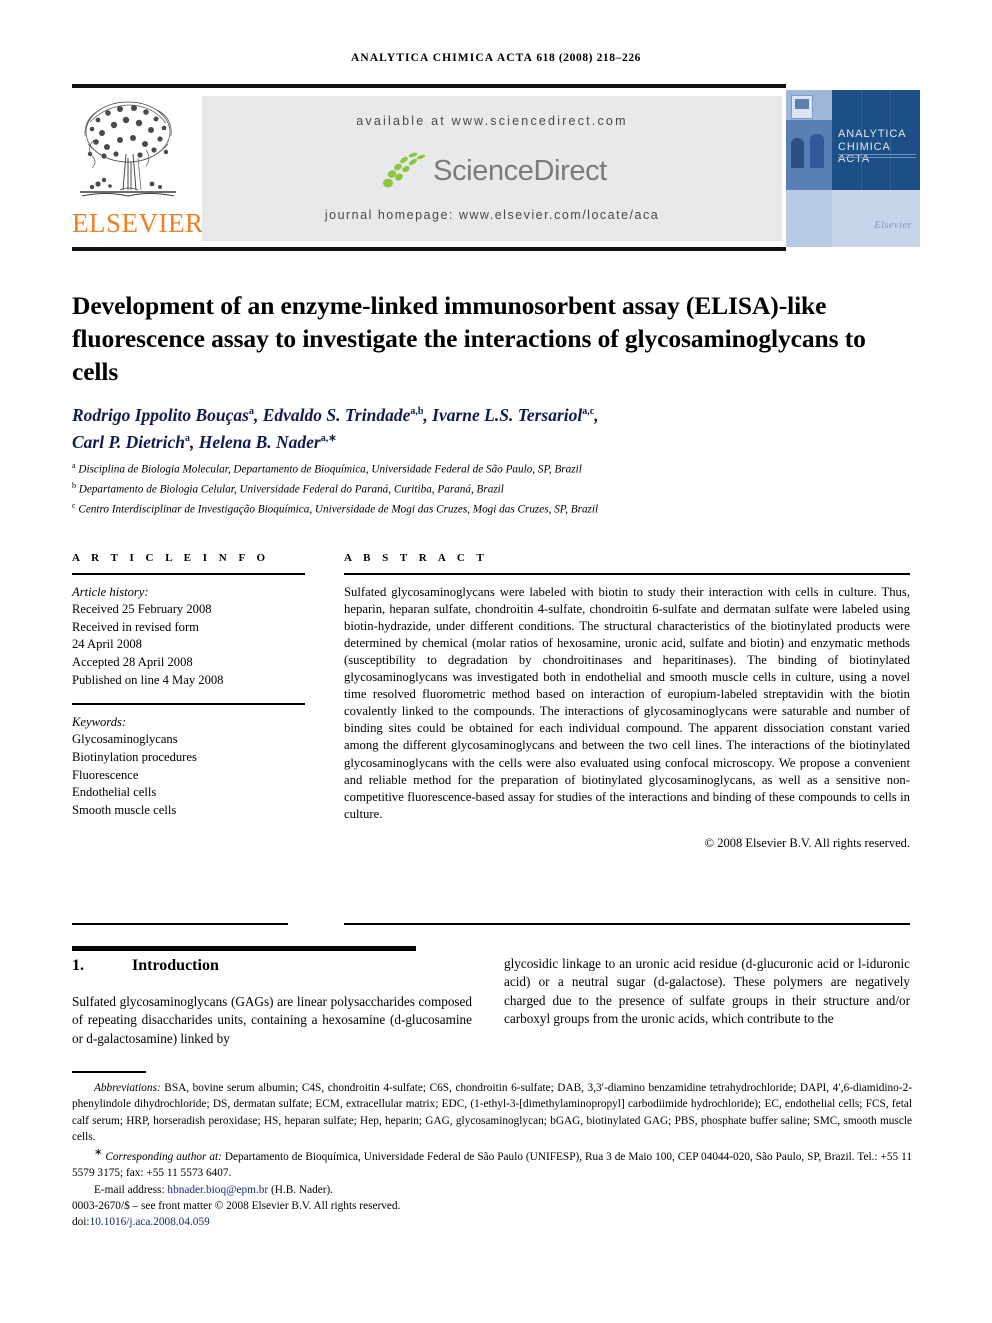 The image size is (992, 1323). I want to click on body-divider-right, so click(627, 924).